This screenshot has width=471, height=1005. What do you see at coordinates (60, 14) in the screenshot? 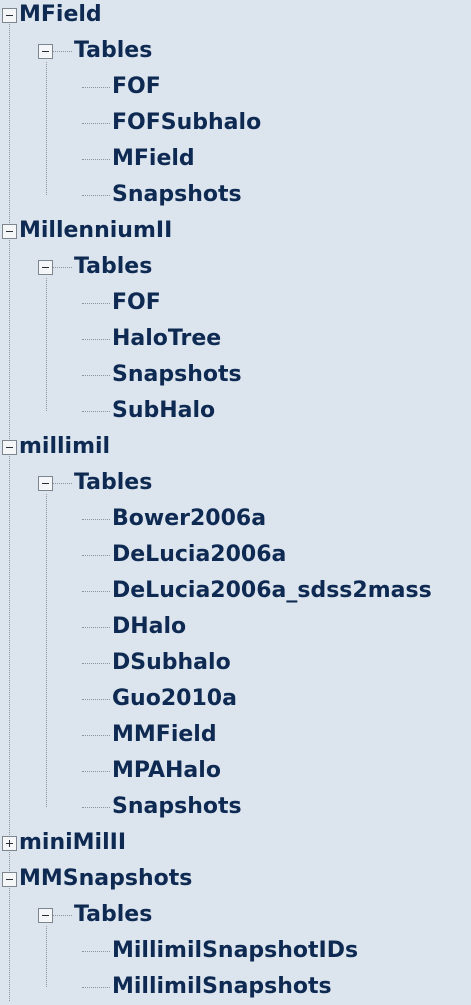
I see `database-label: MField` at bounding box center [60, 14].